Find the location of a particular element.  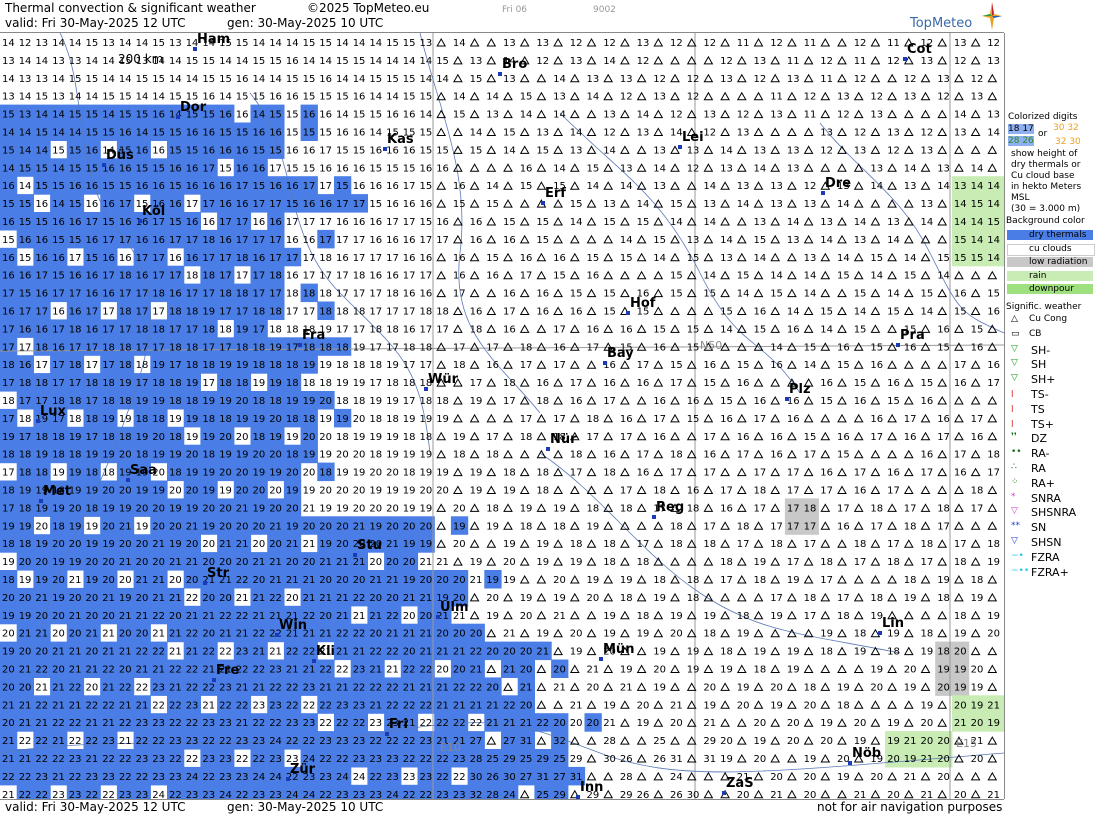

city-label: Pra is located at coordinates (912, 335).